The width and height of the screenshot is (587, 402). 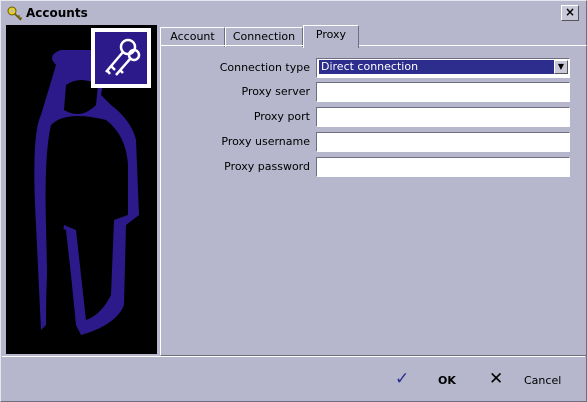 What do you see at coordinates (267, 166) in the screenshot?
I see `proxy-password-label: Proxy password` at bounding box center [267, 166].